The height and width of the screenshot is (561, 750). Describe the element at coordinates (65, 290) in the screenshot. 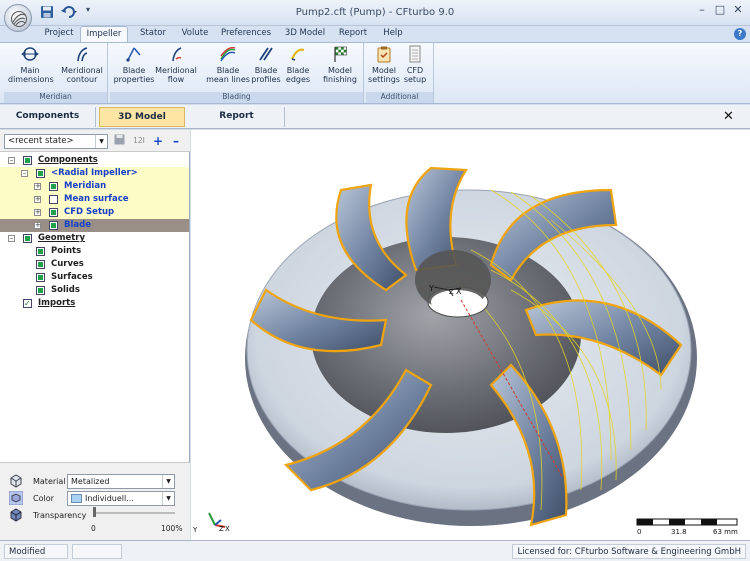

I see `tree-item-label: Solids` at that location.